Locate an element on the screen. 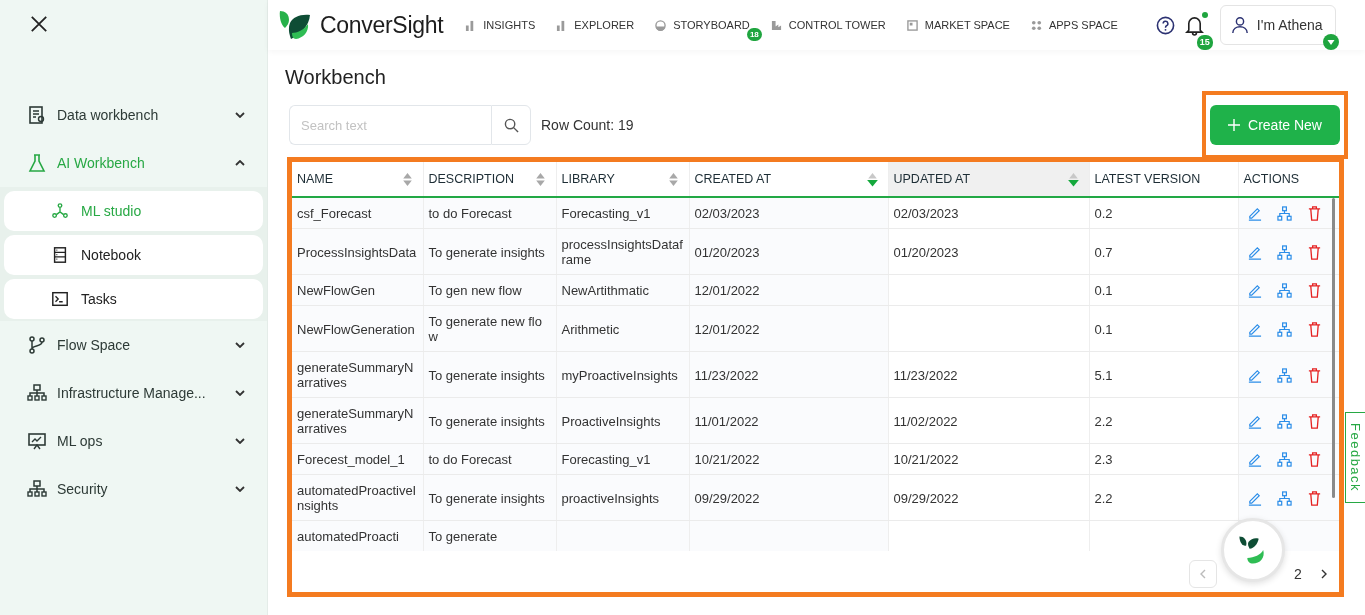  library-cell: Arithmetic is located at coordinates (590, 329).